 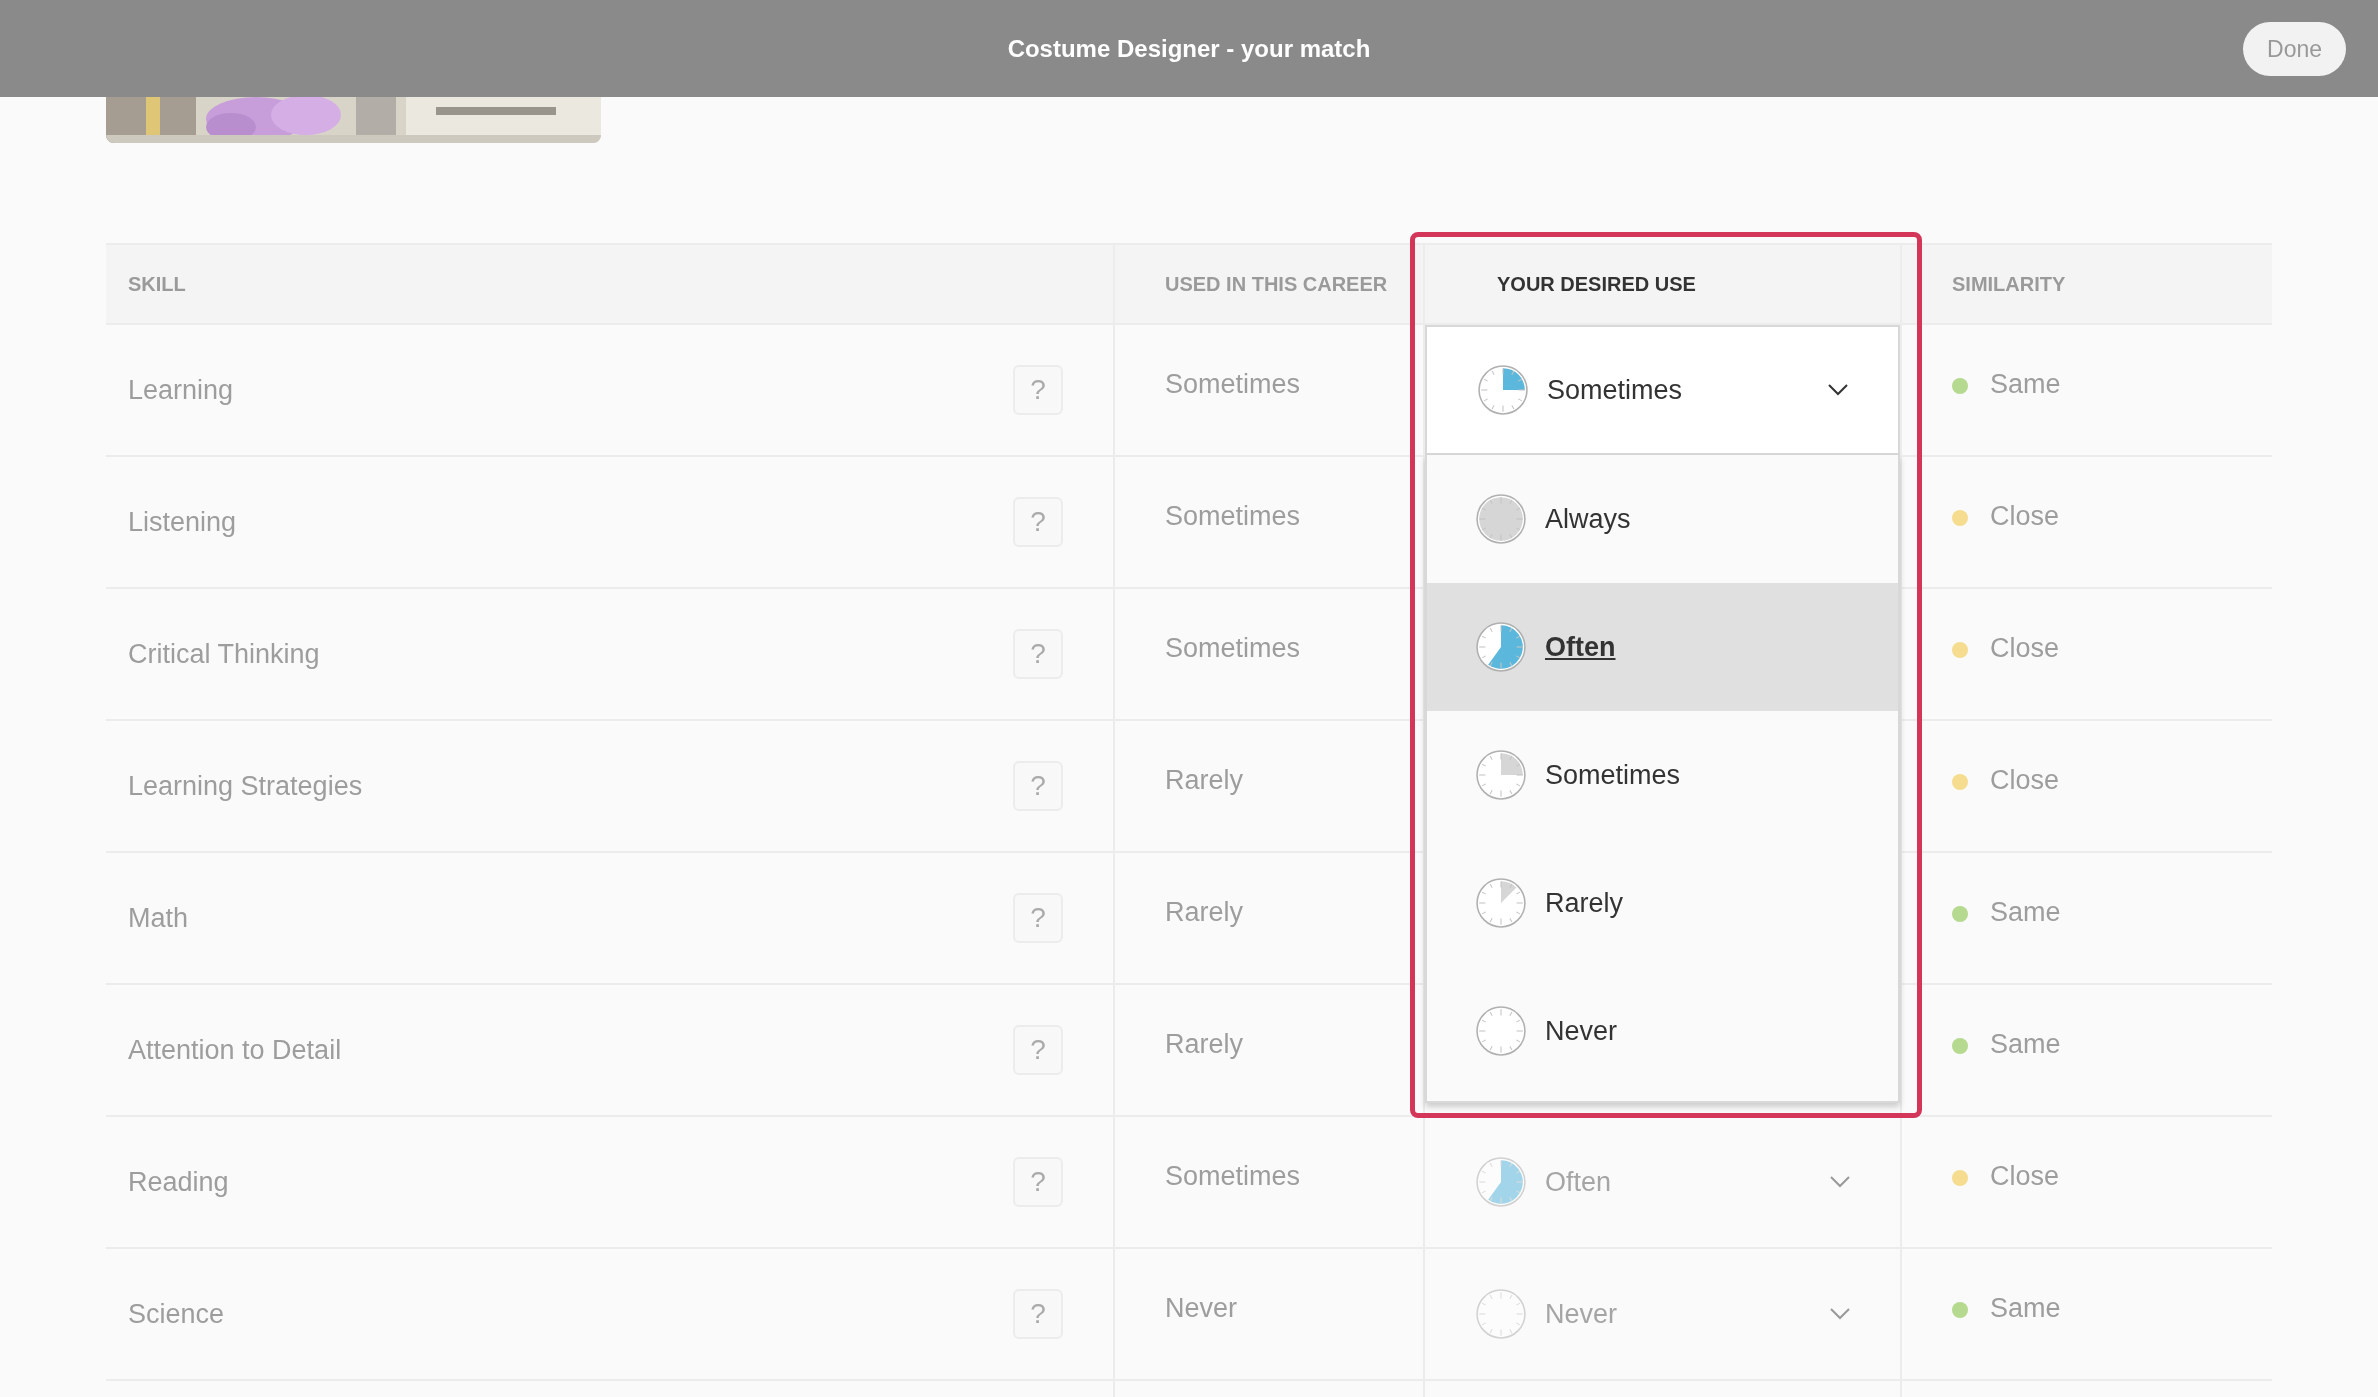 I want to click on skill-name: Science, so click(x=176, y=1314).